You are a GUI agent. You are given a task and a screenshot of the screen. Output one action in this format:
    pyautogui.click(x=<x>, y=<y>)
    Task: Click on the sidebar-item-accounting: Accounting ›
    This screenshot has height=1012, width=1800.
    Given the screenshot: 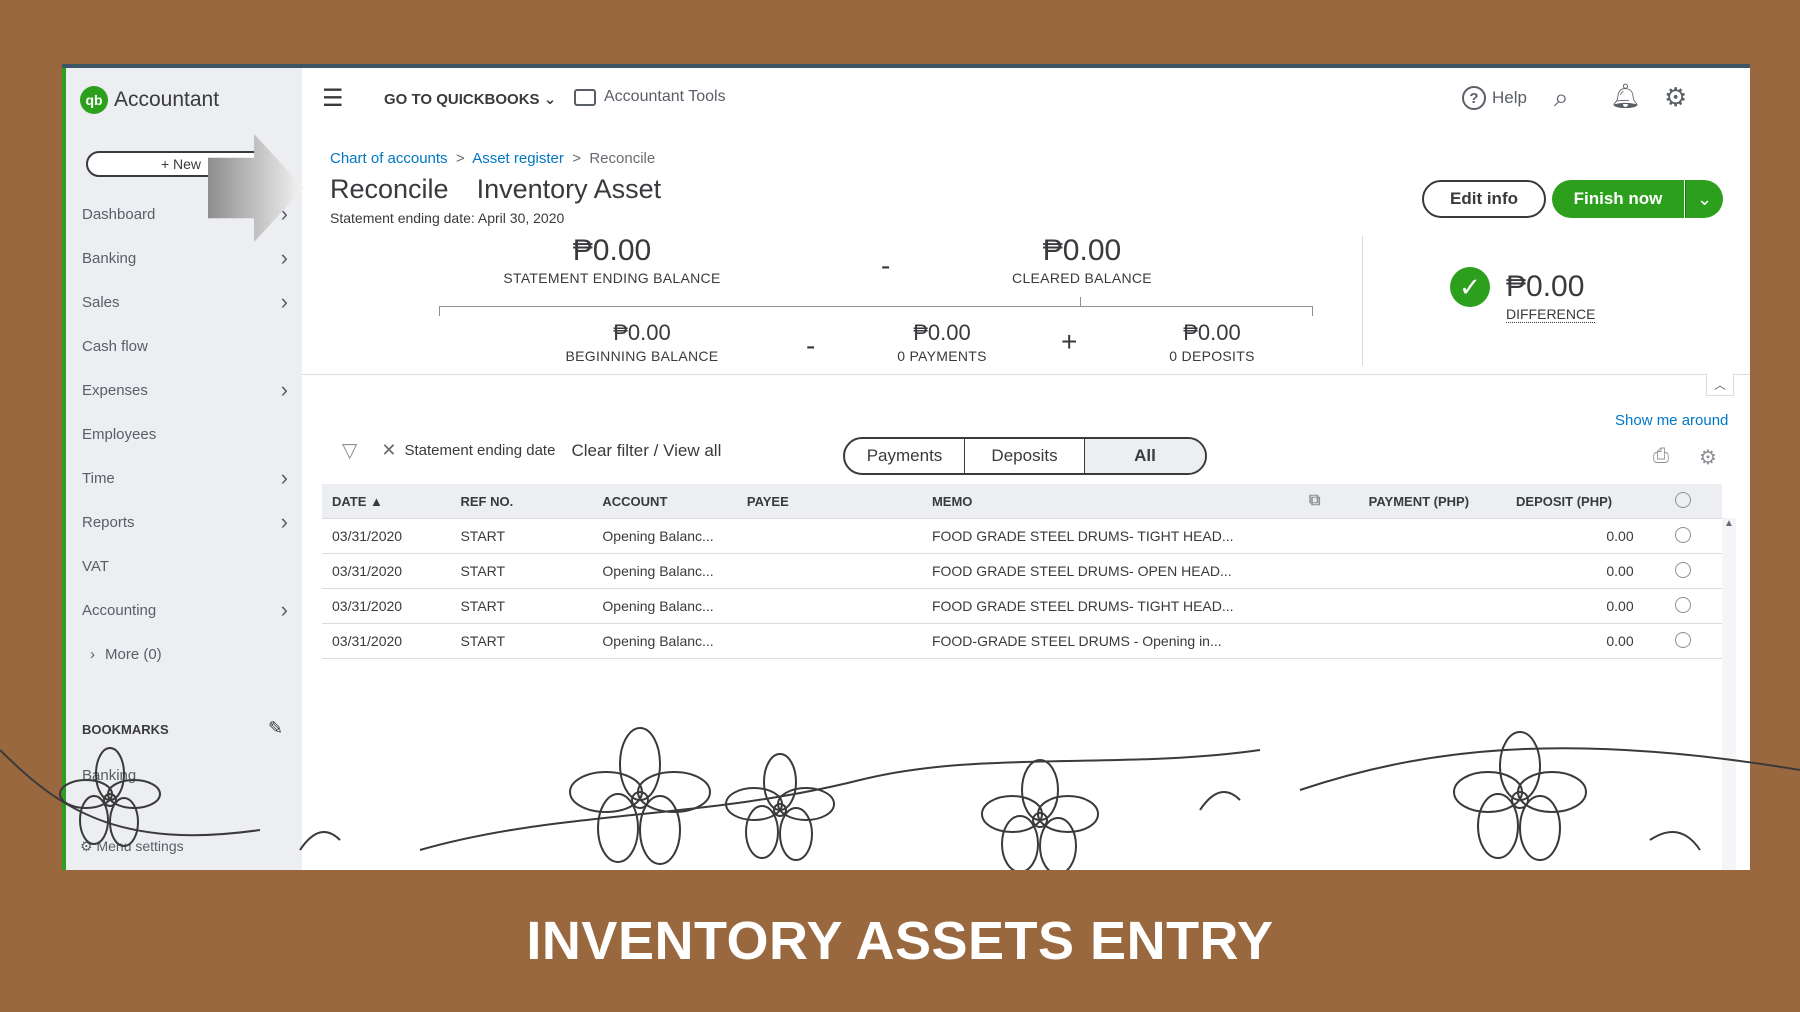 What is the action you would take?
    pyautogui.click(x=184, y=610)
    